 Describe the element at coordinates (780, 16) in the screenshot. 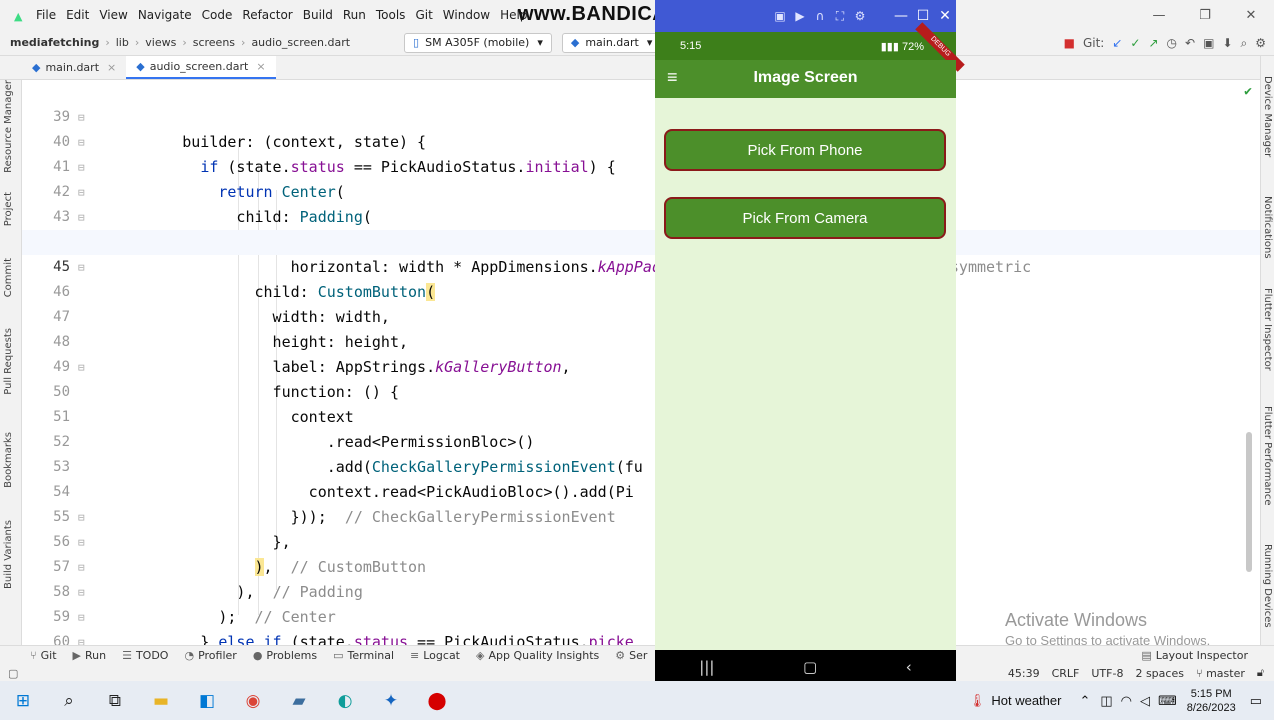

I see `camera-icon: ▣` at that location.